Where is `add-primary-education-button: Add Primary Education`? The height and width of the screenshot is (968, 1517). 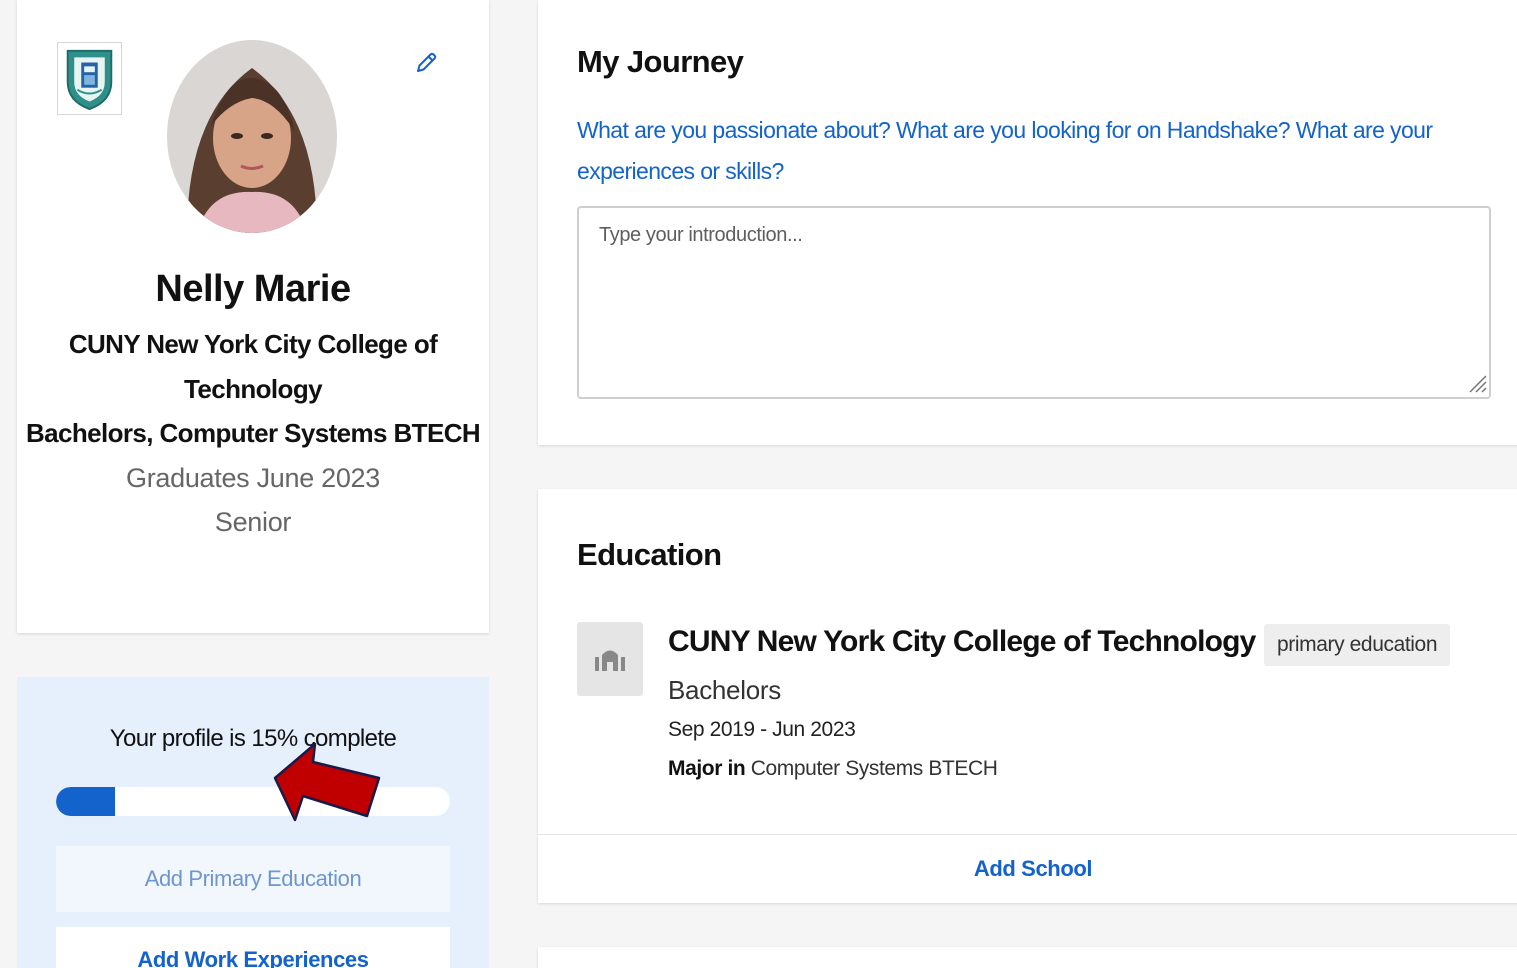
add-primary-education-button: Add Primary Education is located at coordinates (253, 879).